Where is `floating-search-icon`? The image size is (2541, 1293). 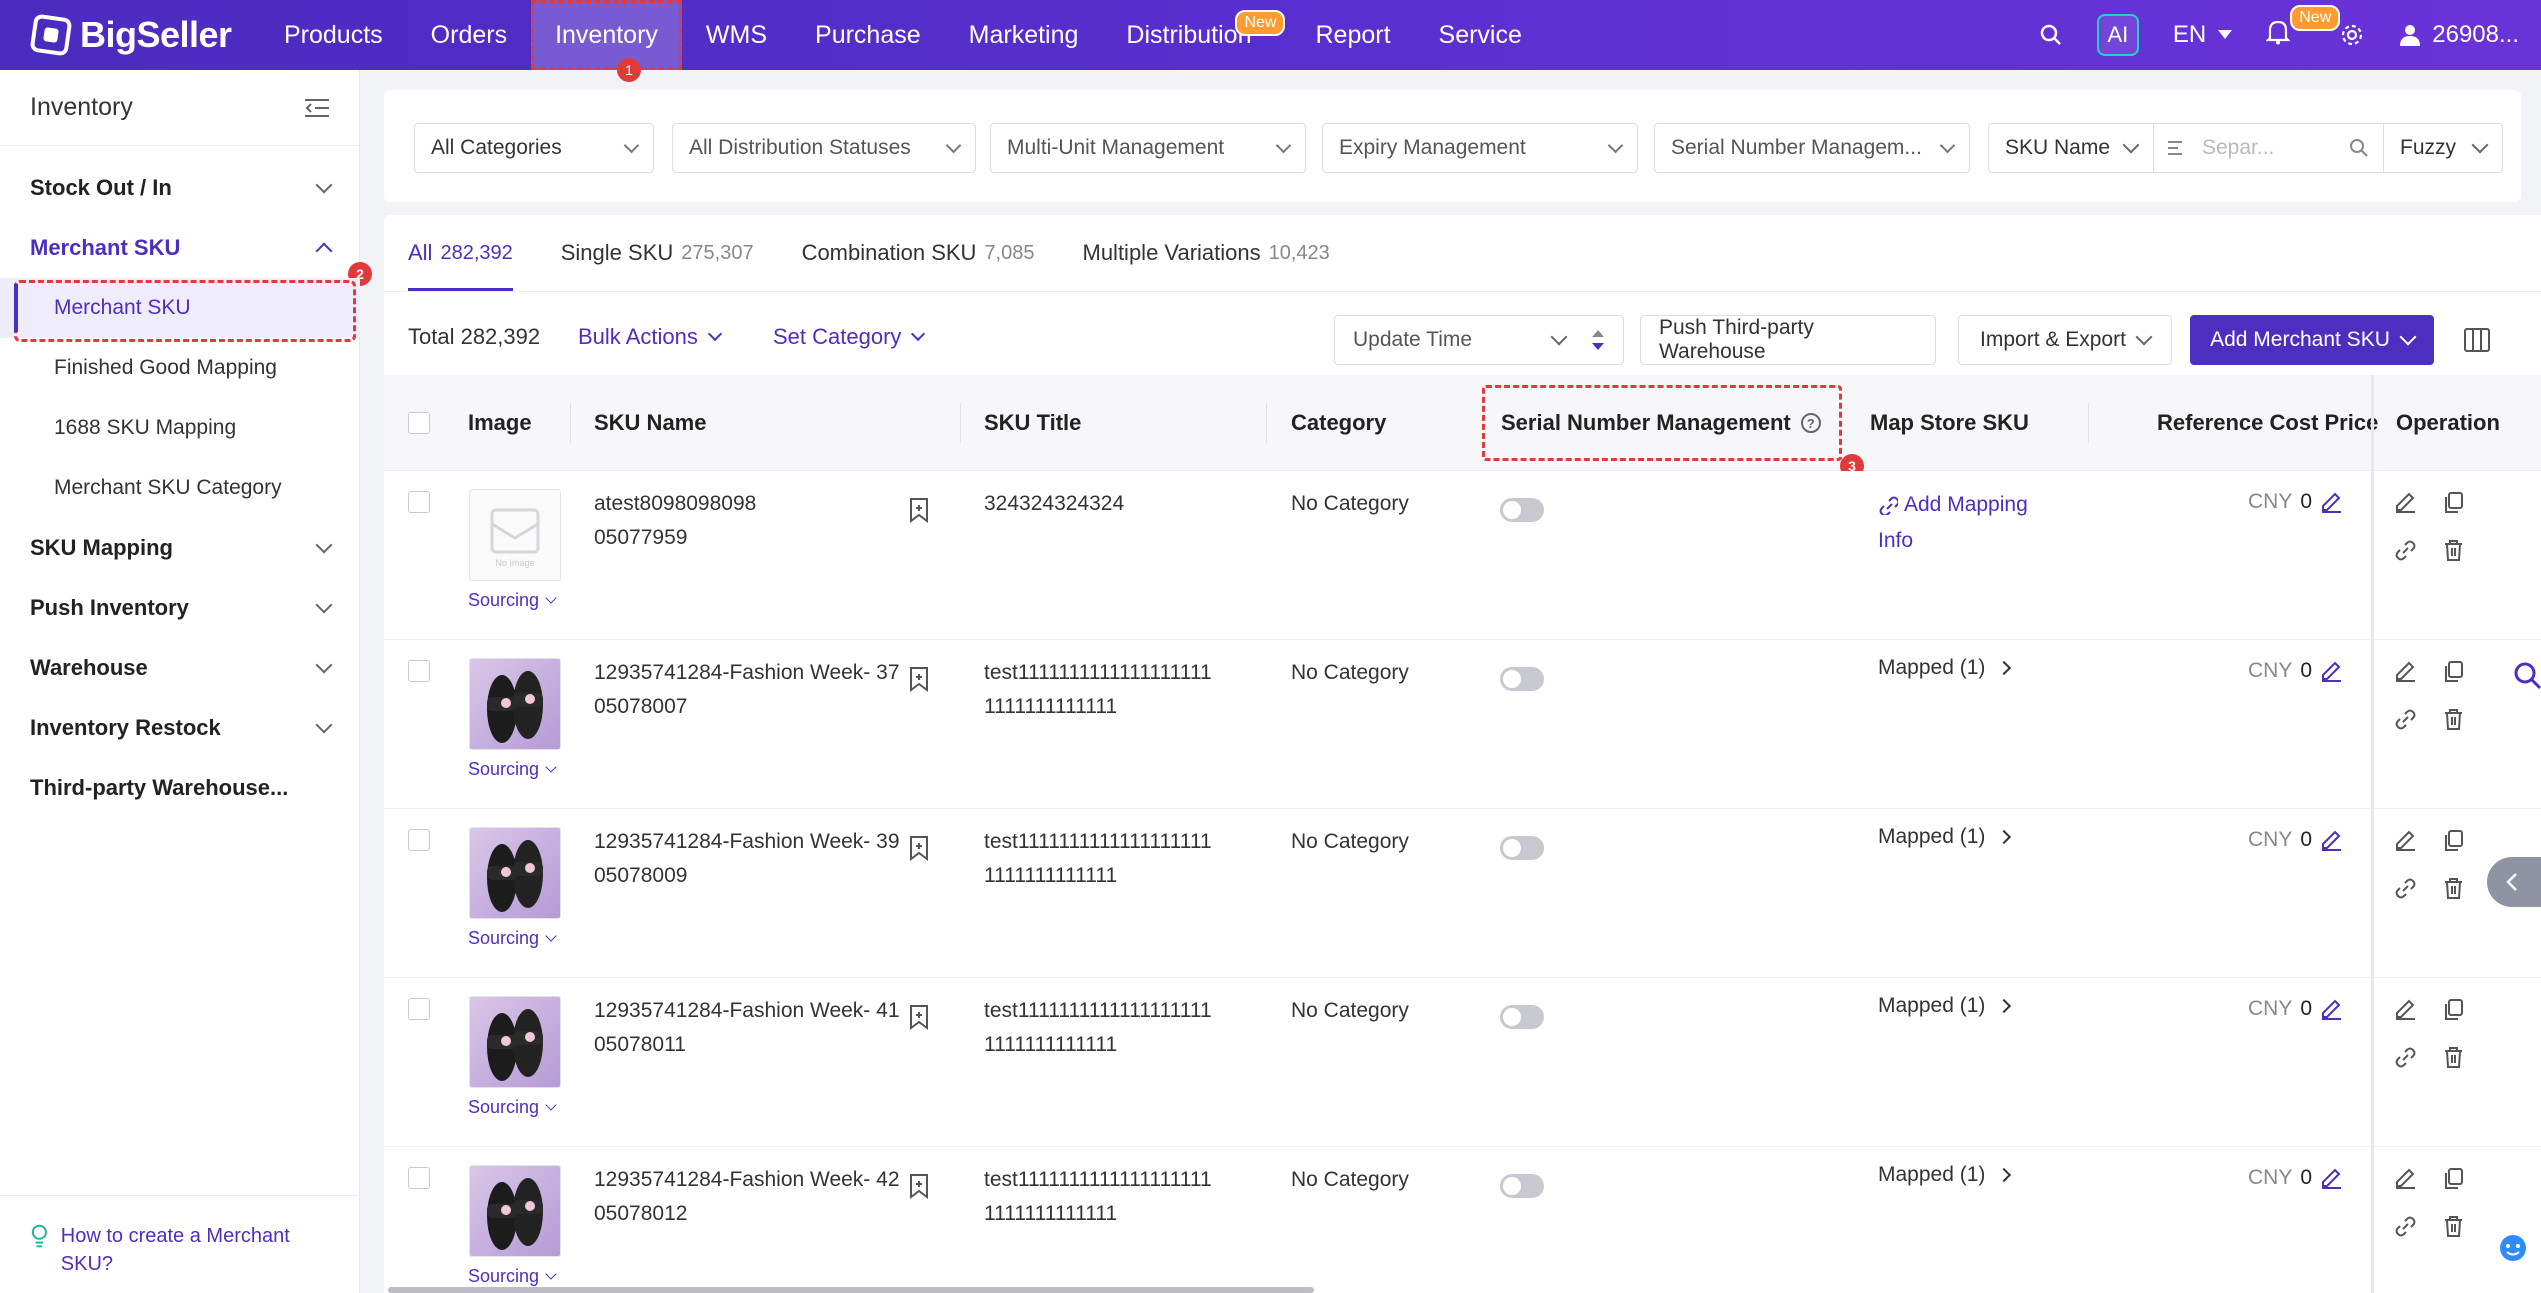 floating-search-icon is located at coordinates (2526, 675).